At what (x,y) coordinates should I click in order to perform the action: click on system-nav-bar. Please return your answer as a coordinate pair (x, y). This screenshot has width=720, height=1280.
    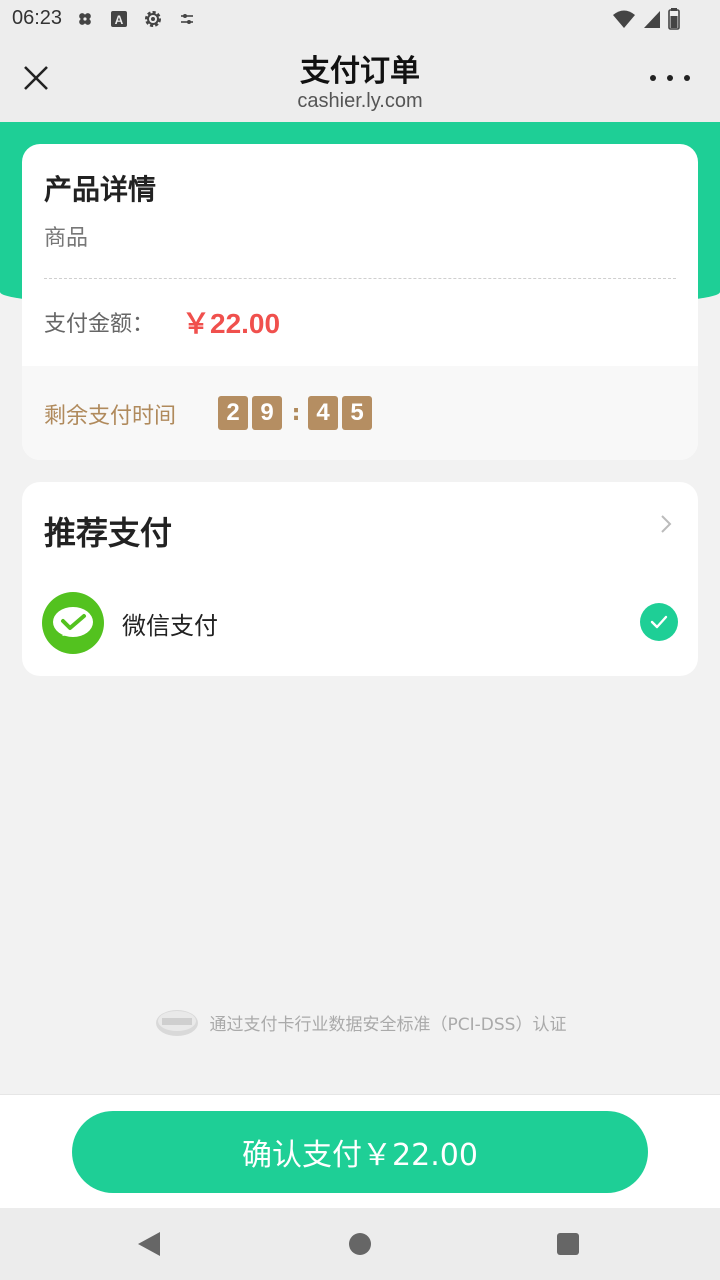
    Looking at the image, I should click on (360, 1244).